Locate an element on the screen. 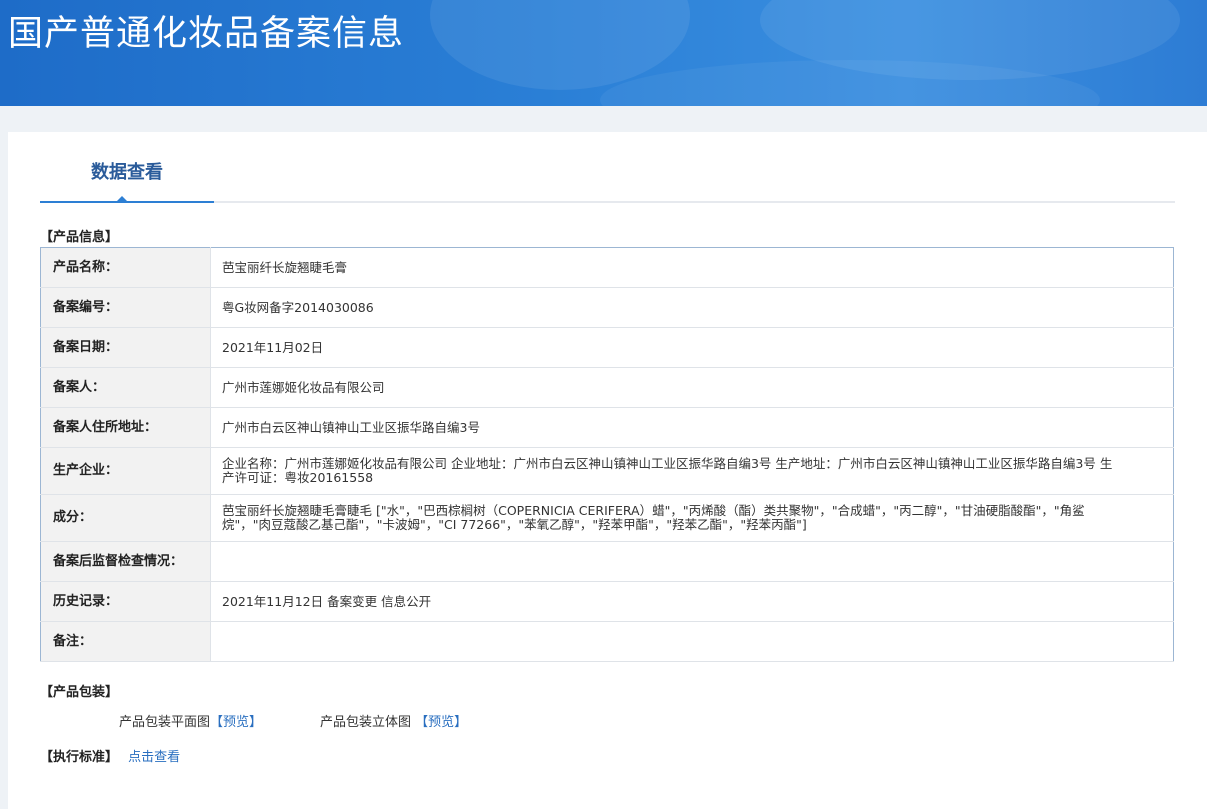  info-row-label: 备案日期： is located at coordinates (125, 347).